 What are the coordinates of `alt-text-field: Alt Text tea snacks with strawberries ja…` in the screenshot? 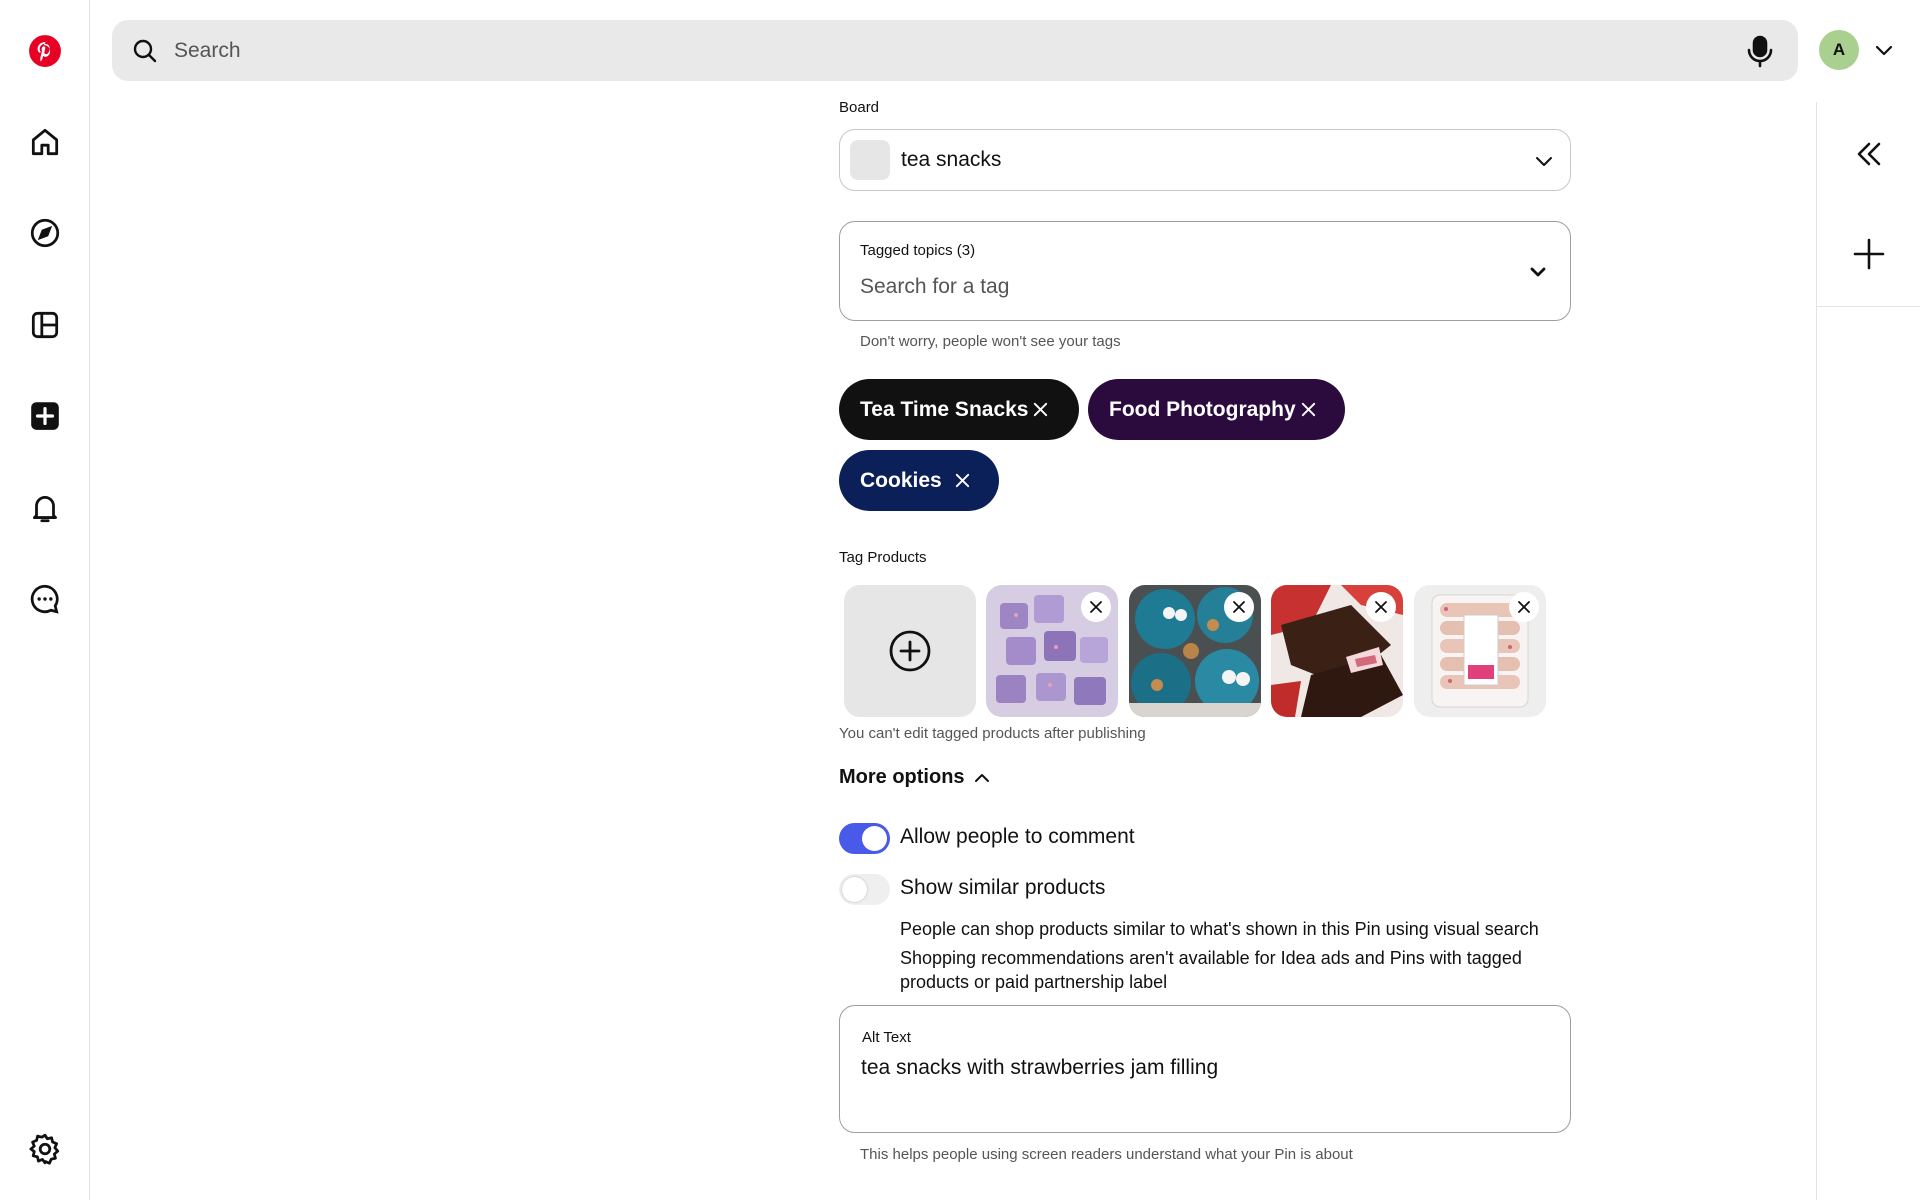 It's located at (1205, 1069).